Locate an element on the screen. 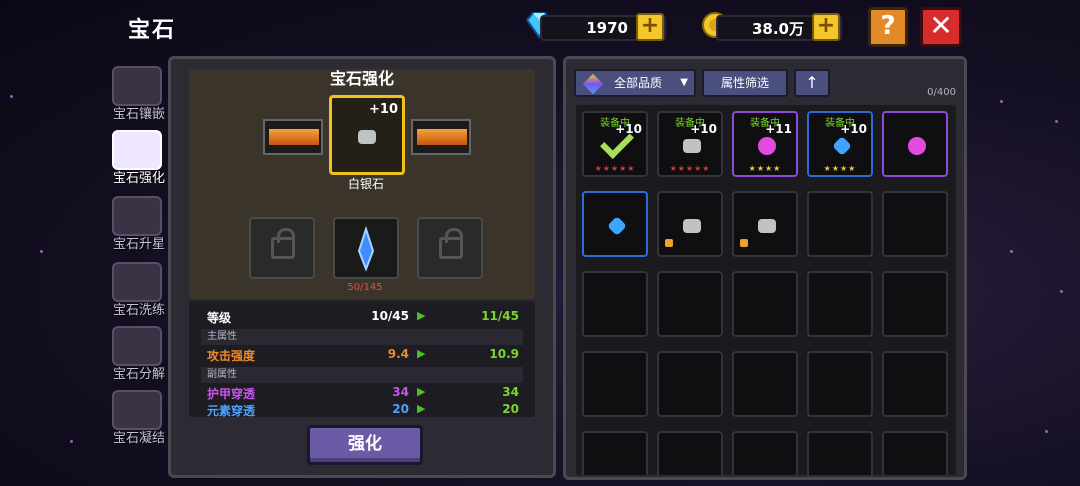 The width and height of the screenshot is (1080, 486). gem-name: 白银石 is located at coordinates (365, 184).